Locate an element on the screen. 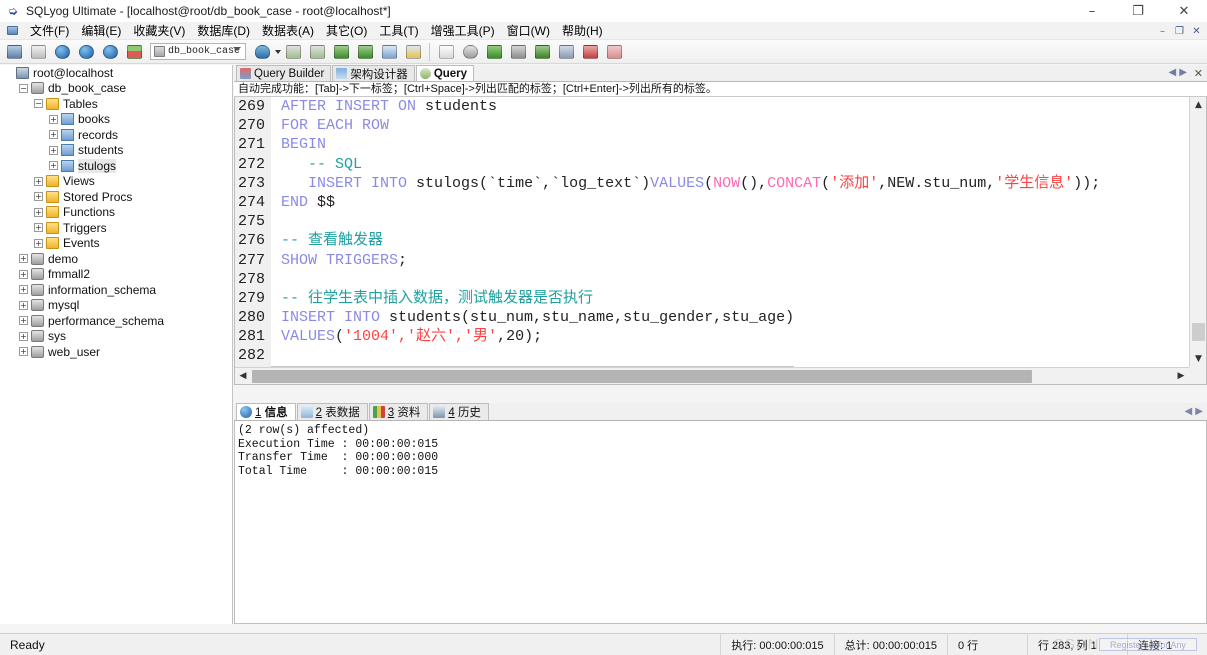  tree-node-fmmall2: + fmmall2 is located at coordinates (116, 275).